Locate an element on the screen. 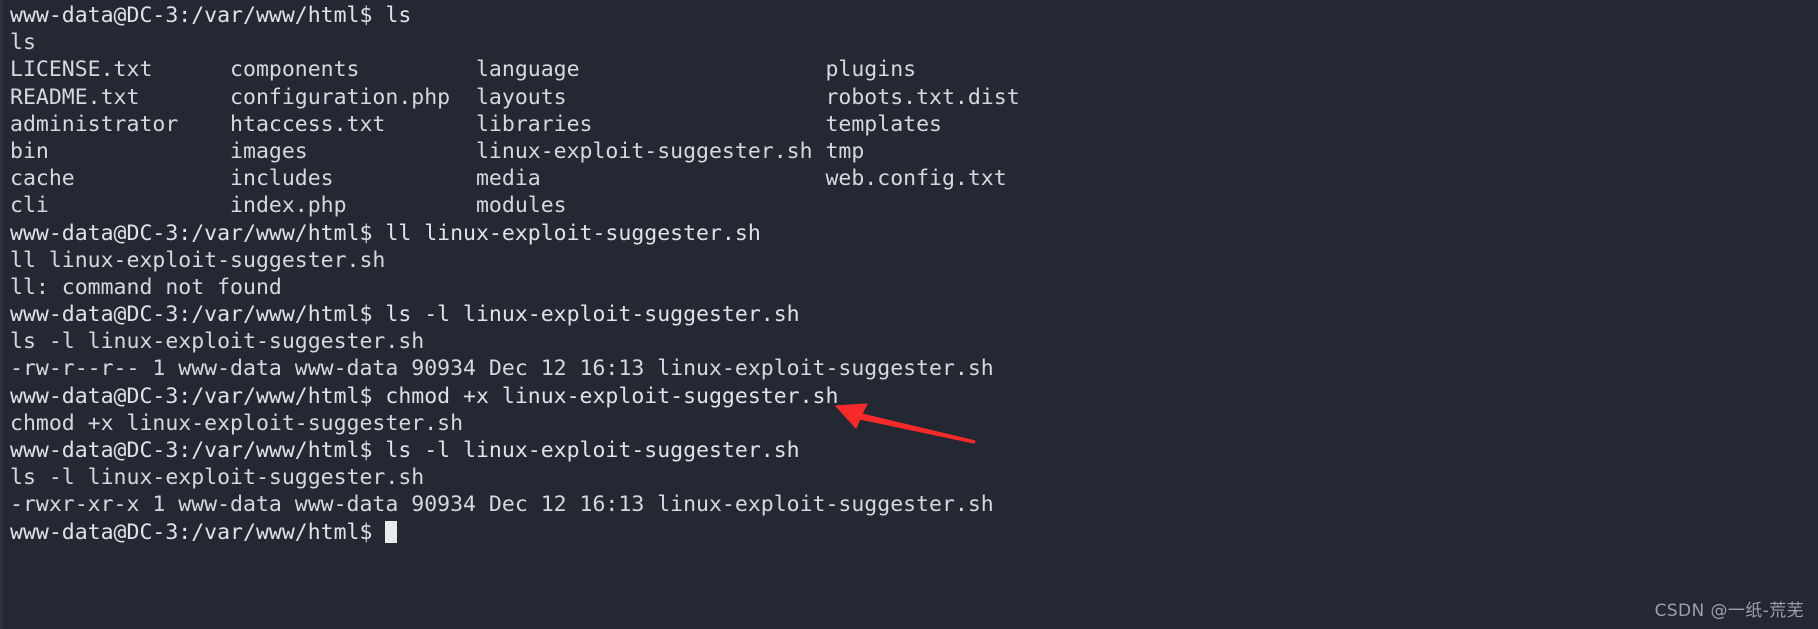 The image size is (1818, 629). terminal-prompt: www-data@DC-3:/var/www/html$ is located at coordinates (198, 532).